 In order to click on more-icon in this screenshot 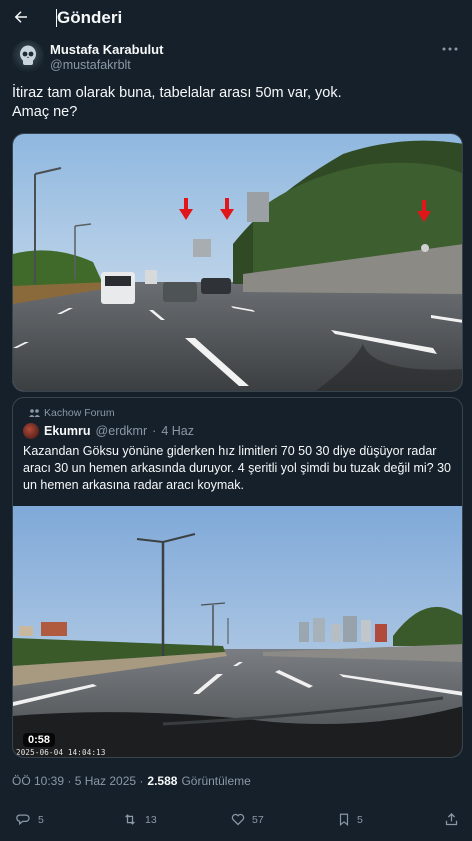, I will do `click(450, 49)`.